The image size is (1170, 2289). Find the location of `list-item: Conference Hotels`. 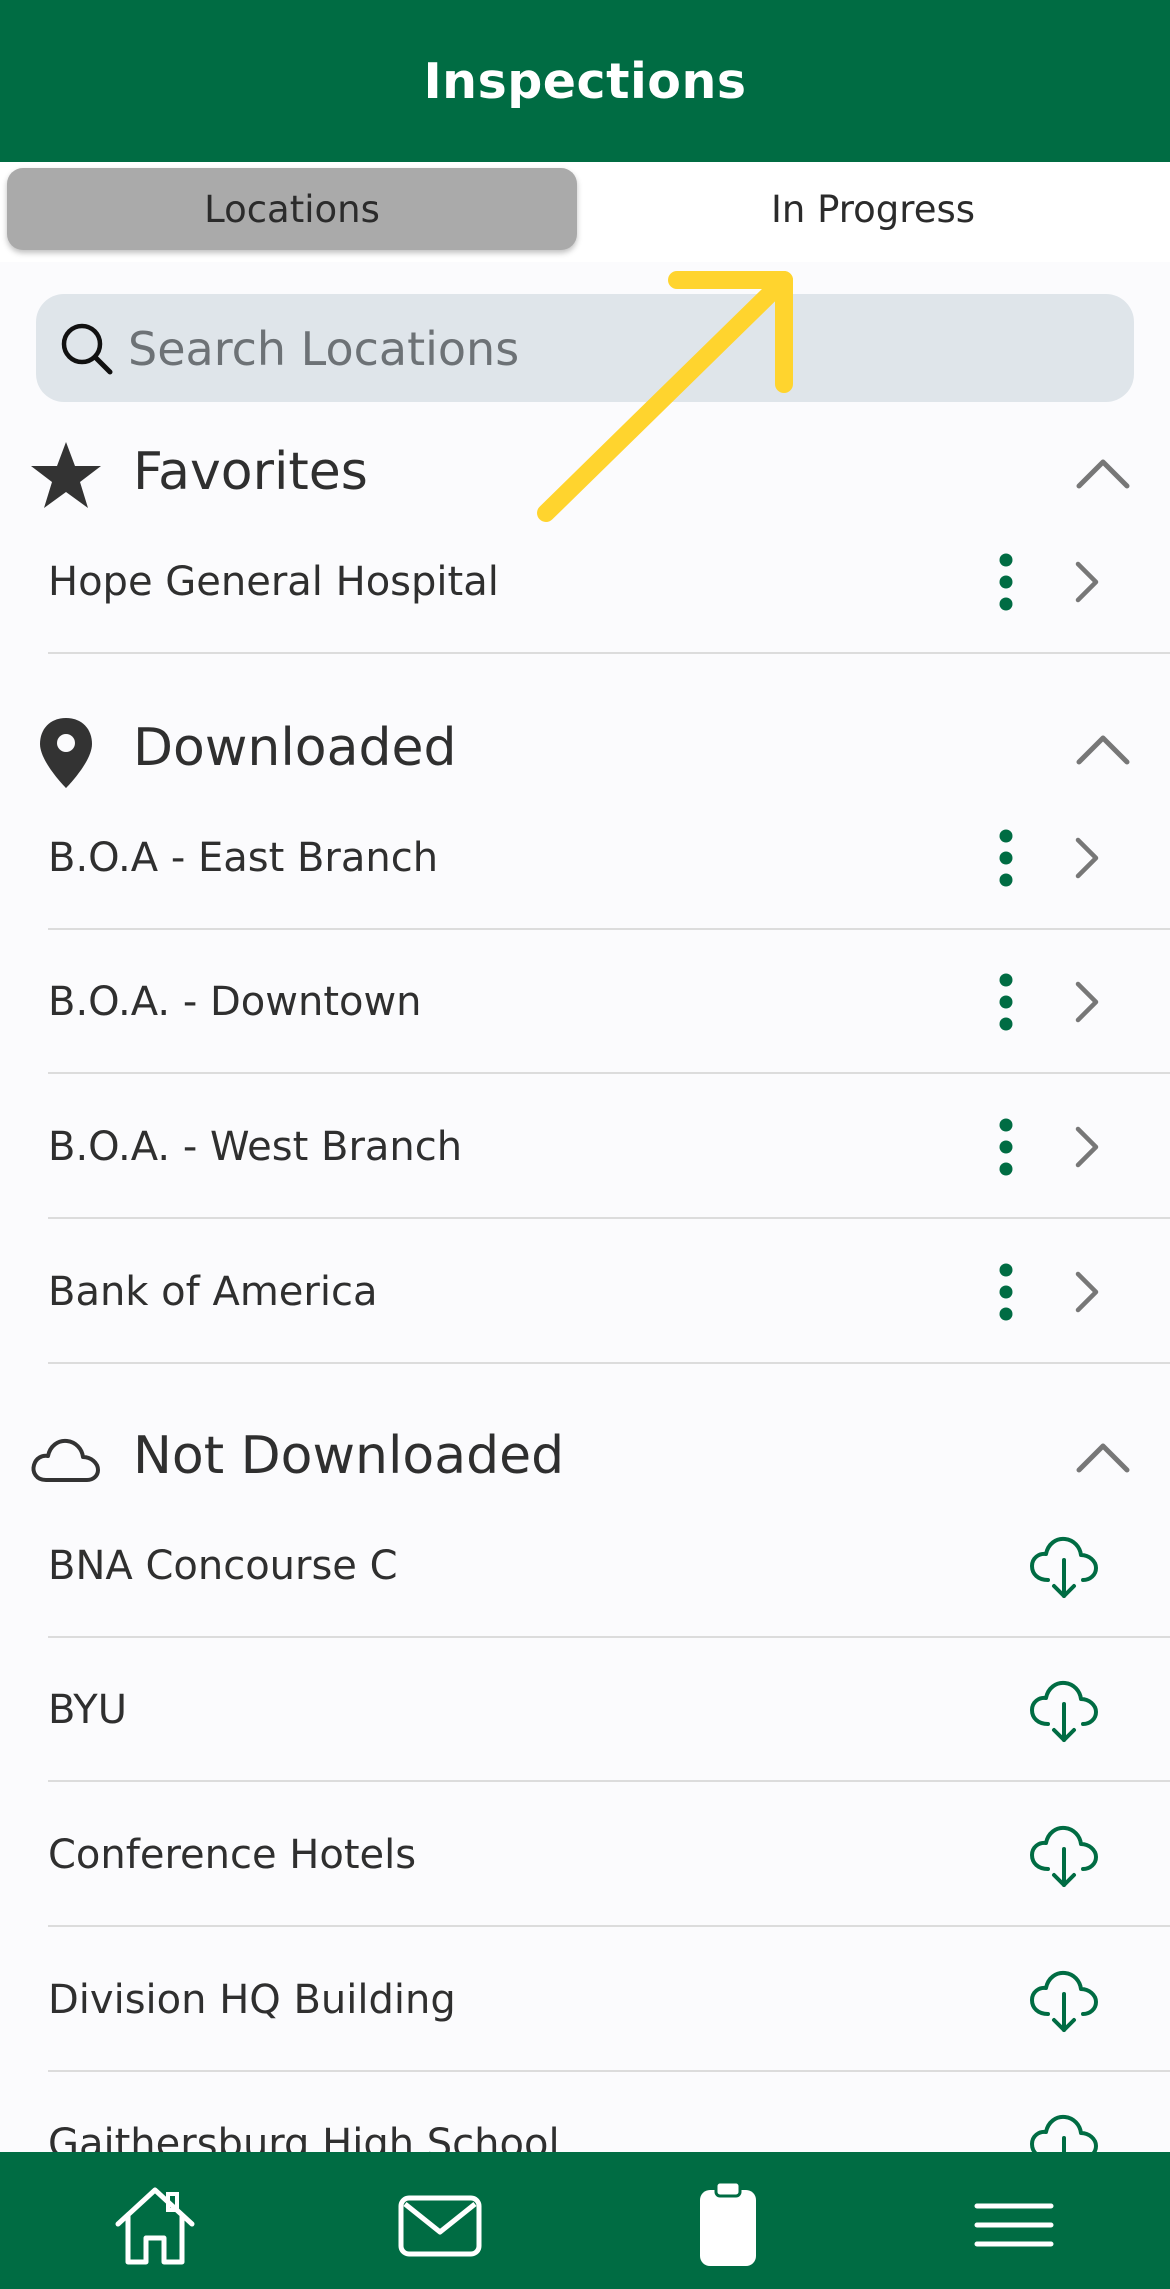

list-item: Conference Hotels is located at coordinates (609, 1855).